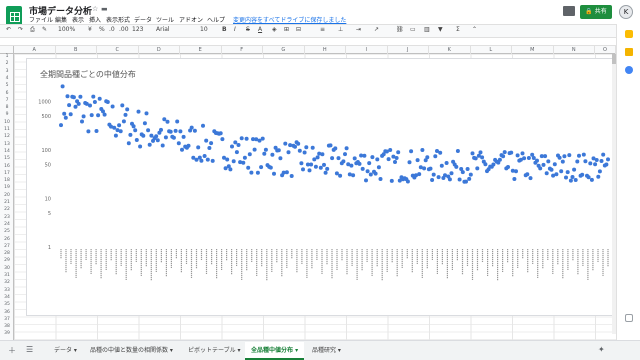 The height and width of the screenshot is (360, 640). I want to click on tab-variety-study: 品種研究 ▾, so click(326, 351).